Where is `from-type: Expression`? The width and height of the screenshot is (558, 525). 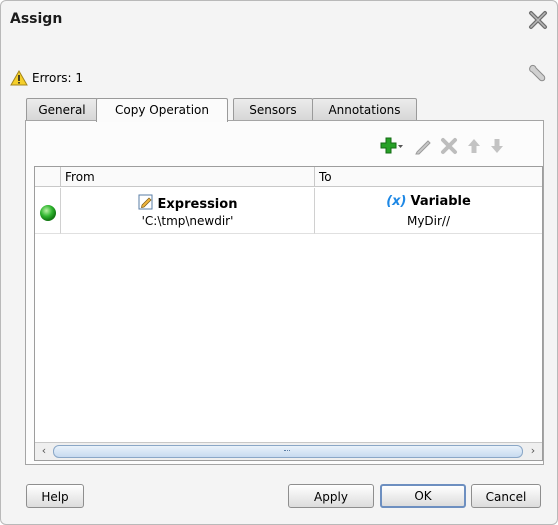 from-type: Expression is located at coordinates (187, 203).